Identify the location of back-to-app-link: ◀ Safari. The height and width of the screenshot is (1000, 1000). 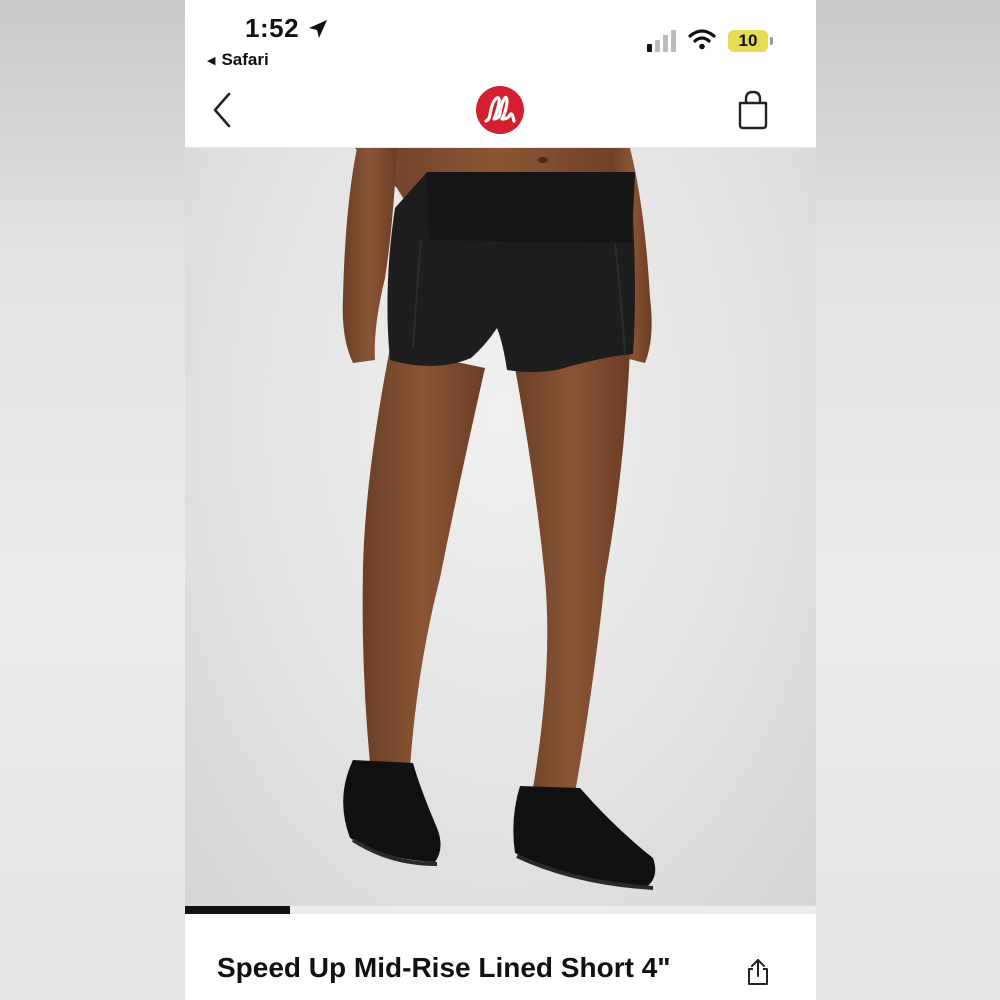
(238, 60).